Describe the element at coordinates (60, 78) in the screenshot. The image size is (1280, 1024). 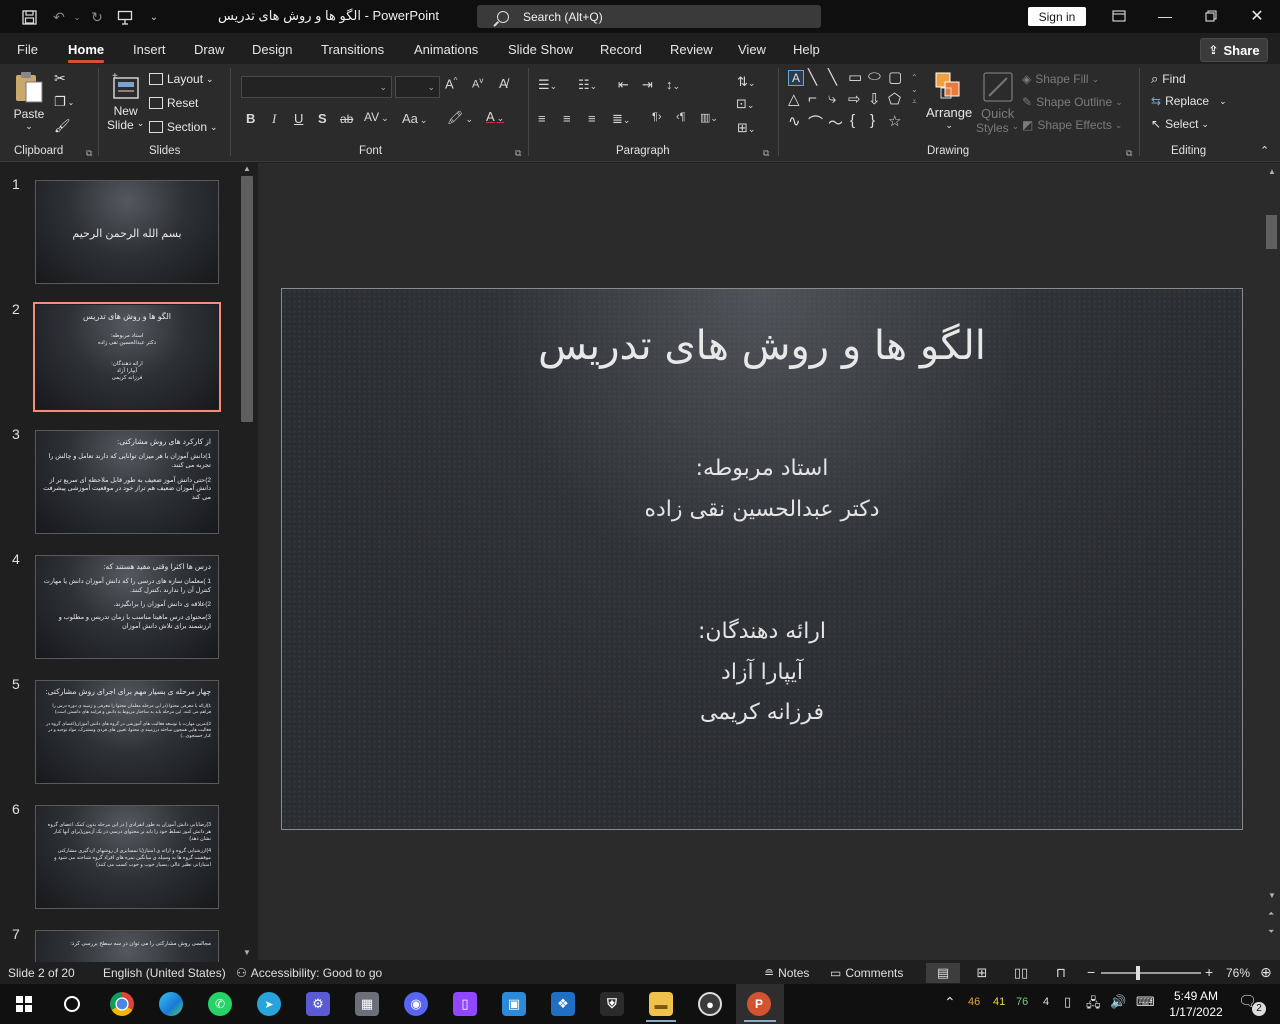
I see `cut-icon: ✂` at that location.